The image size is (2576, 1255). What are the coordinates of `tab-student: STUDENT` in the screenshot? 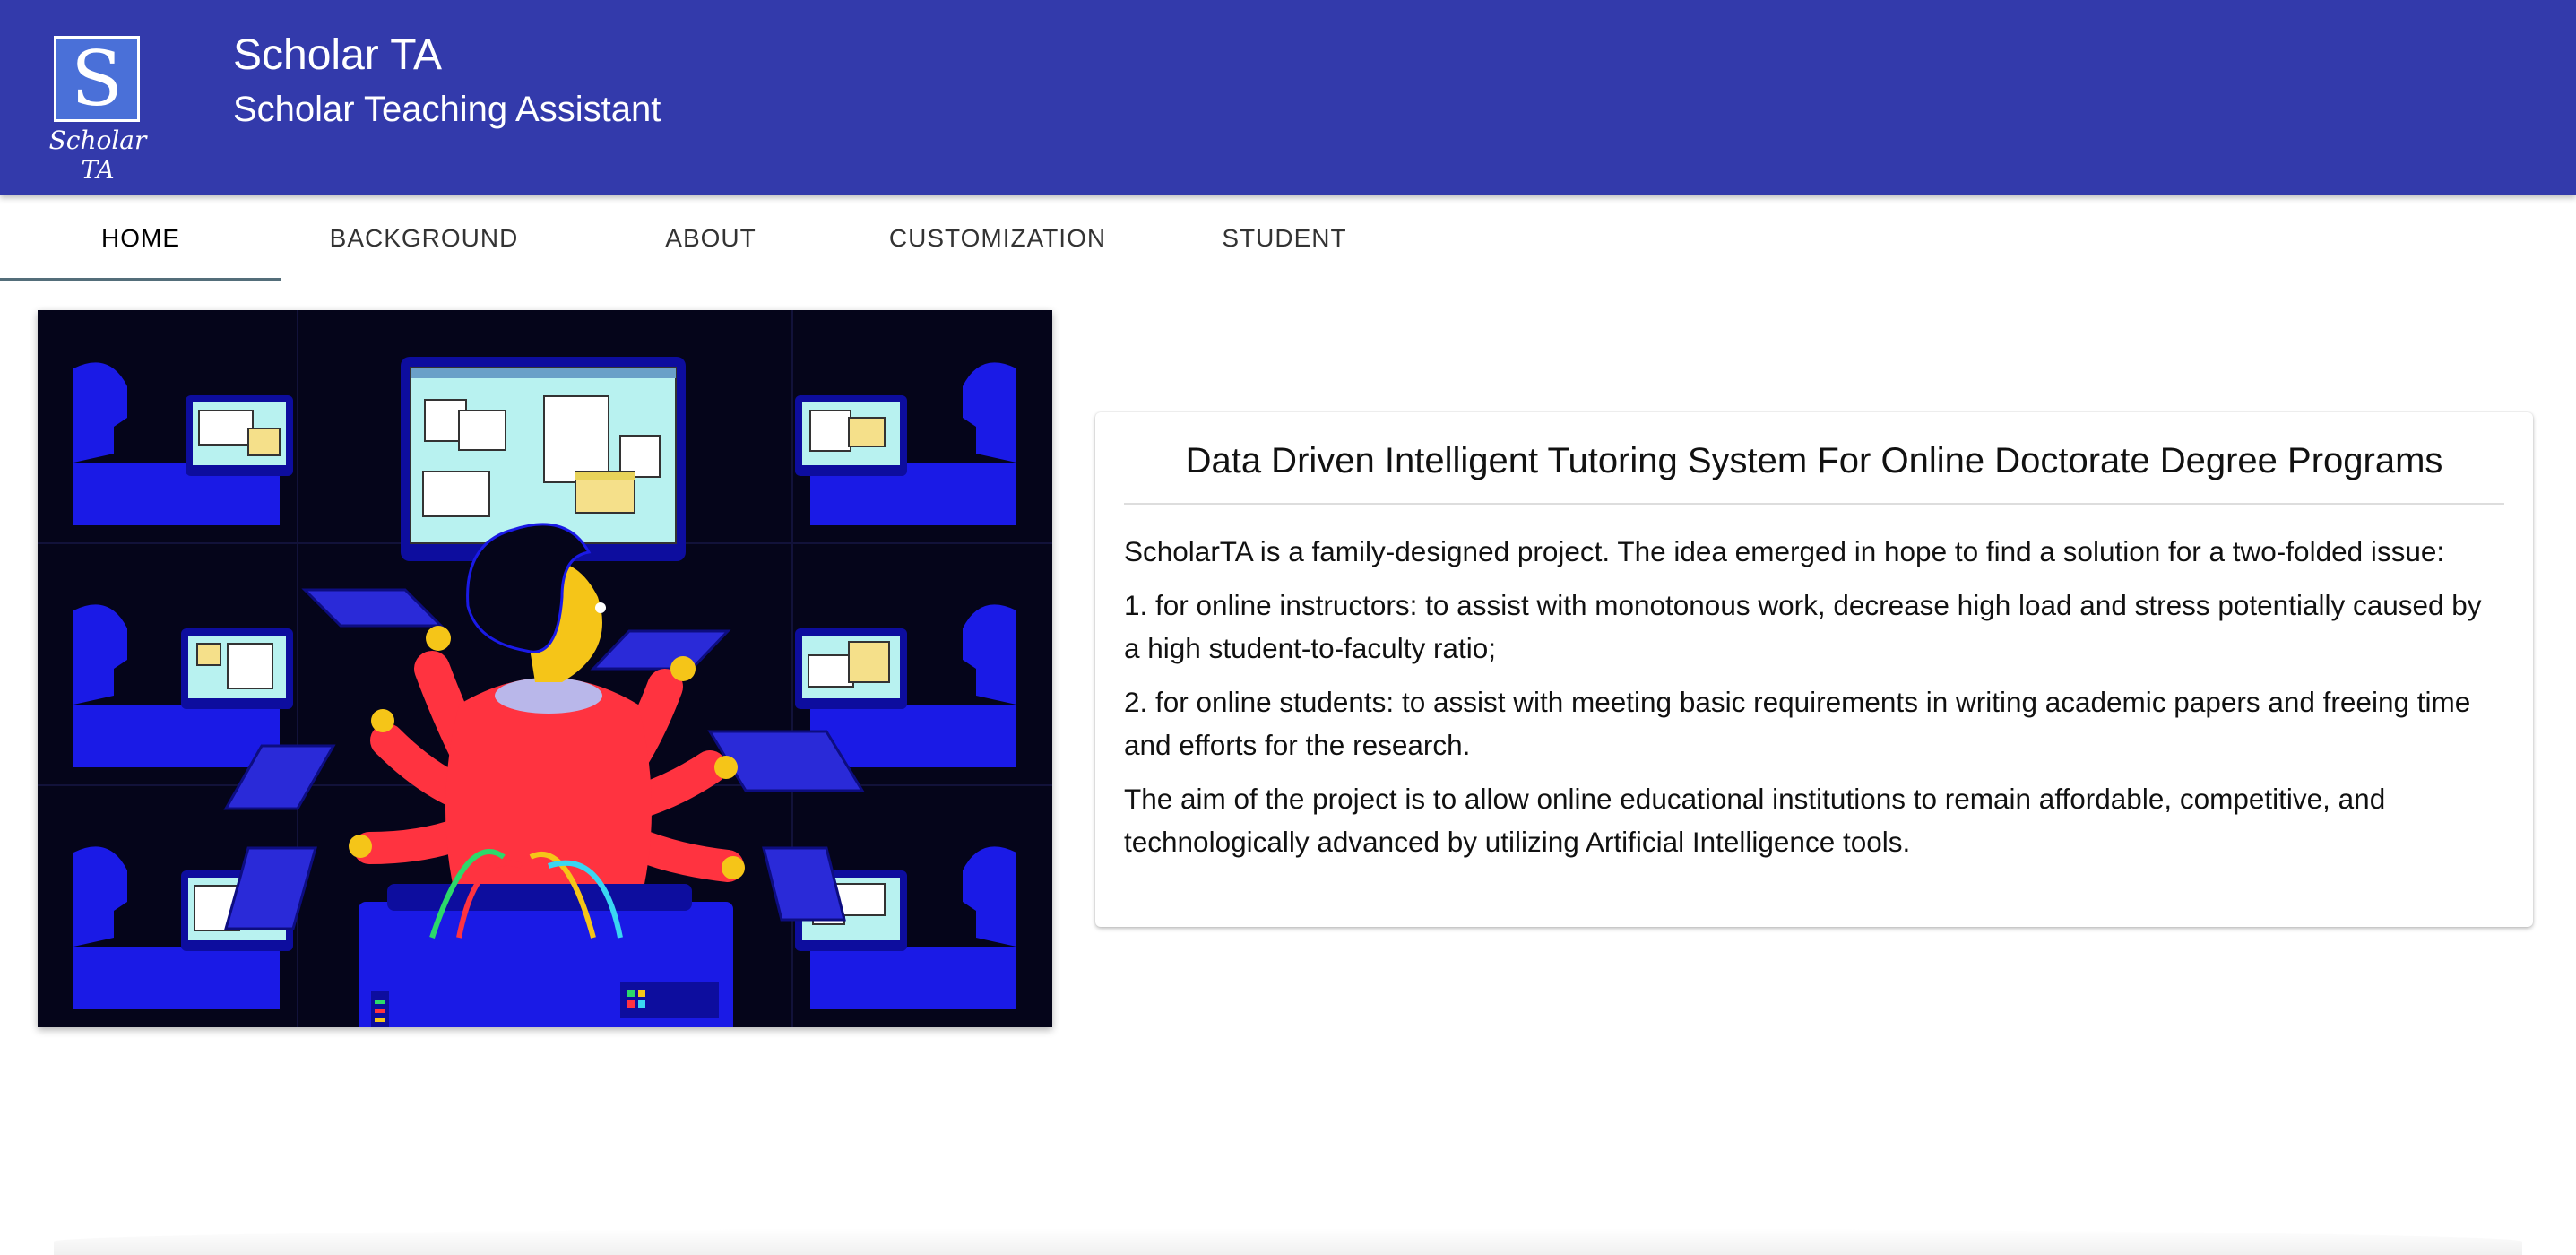 It's located at (1284, 238).